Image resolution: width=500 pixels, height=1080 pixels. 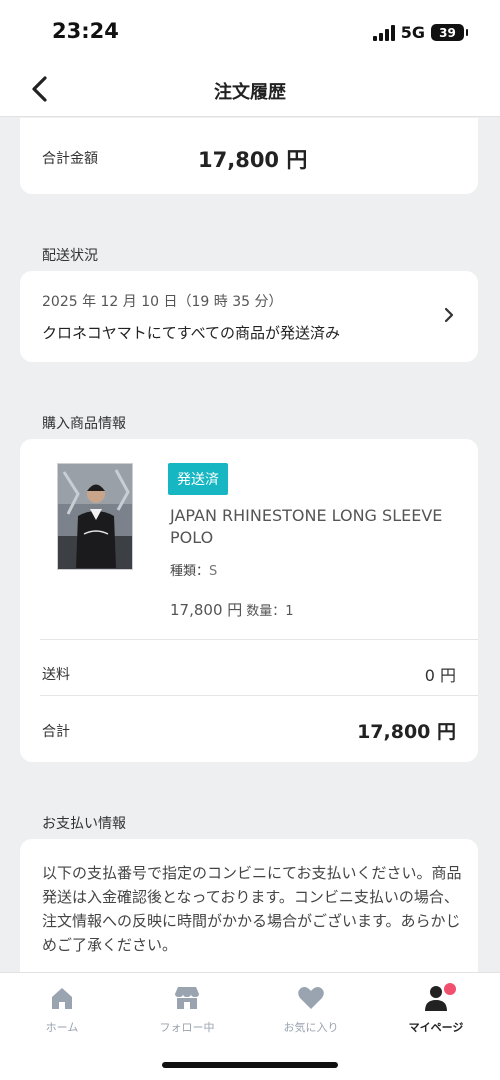 I want to click on shipped-badge: 発送済, so click(x=198, y=479).